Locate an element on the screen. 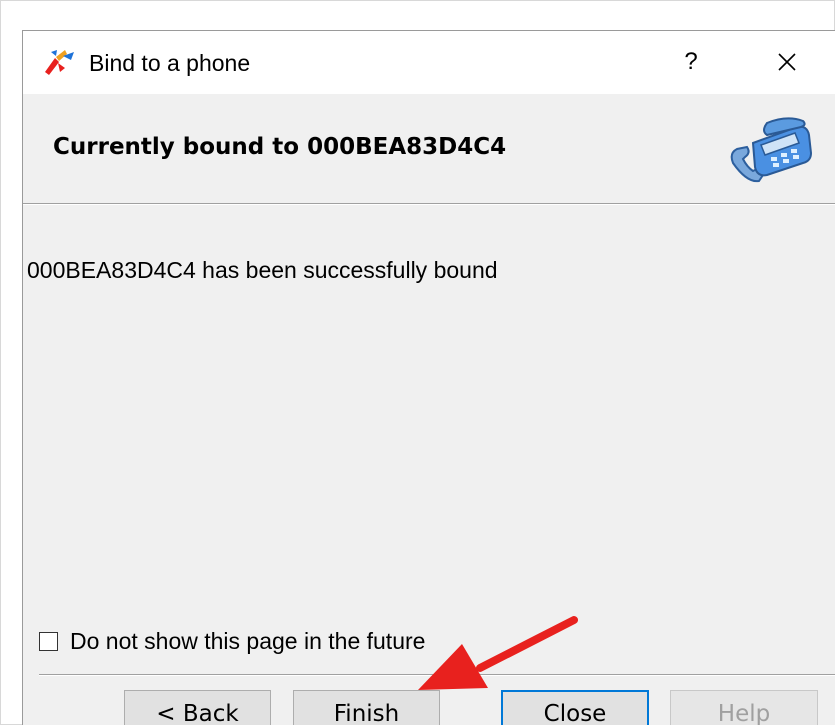 Image resolution: width=835 pixels, height=725 pixels. dont-show-label: Do not show this page in the future is located at coordinates (247, 641).